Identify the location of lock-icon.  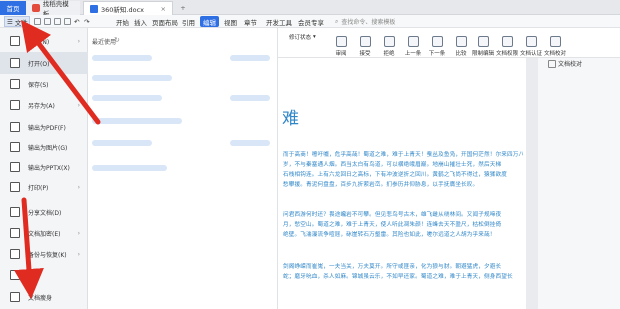
(483, 41).